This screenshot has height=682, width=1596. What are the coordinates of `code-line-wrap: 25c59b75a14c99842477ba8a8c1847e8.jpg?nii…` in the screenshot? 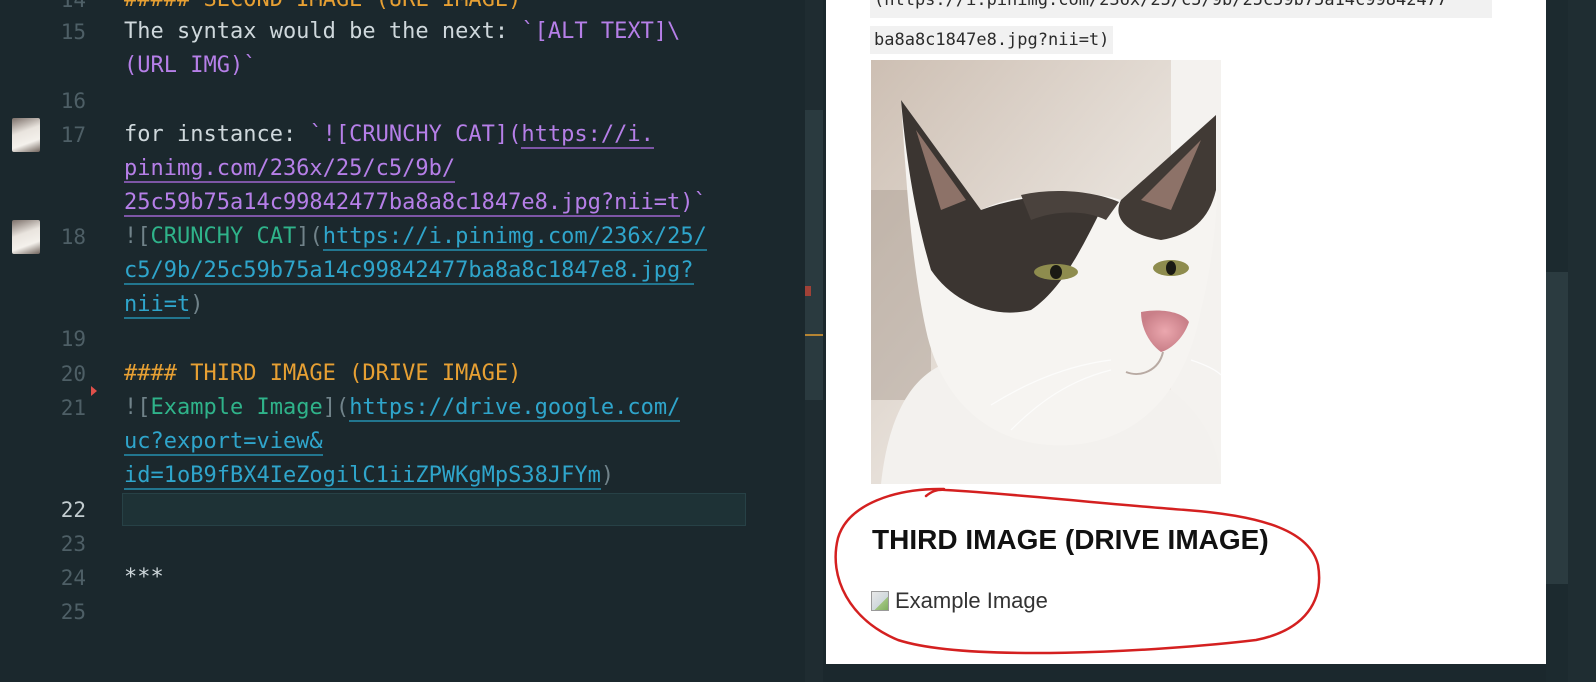 It's located at (415, 203).